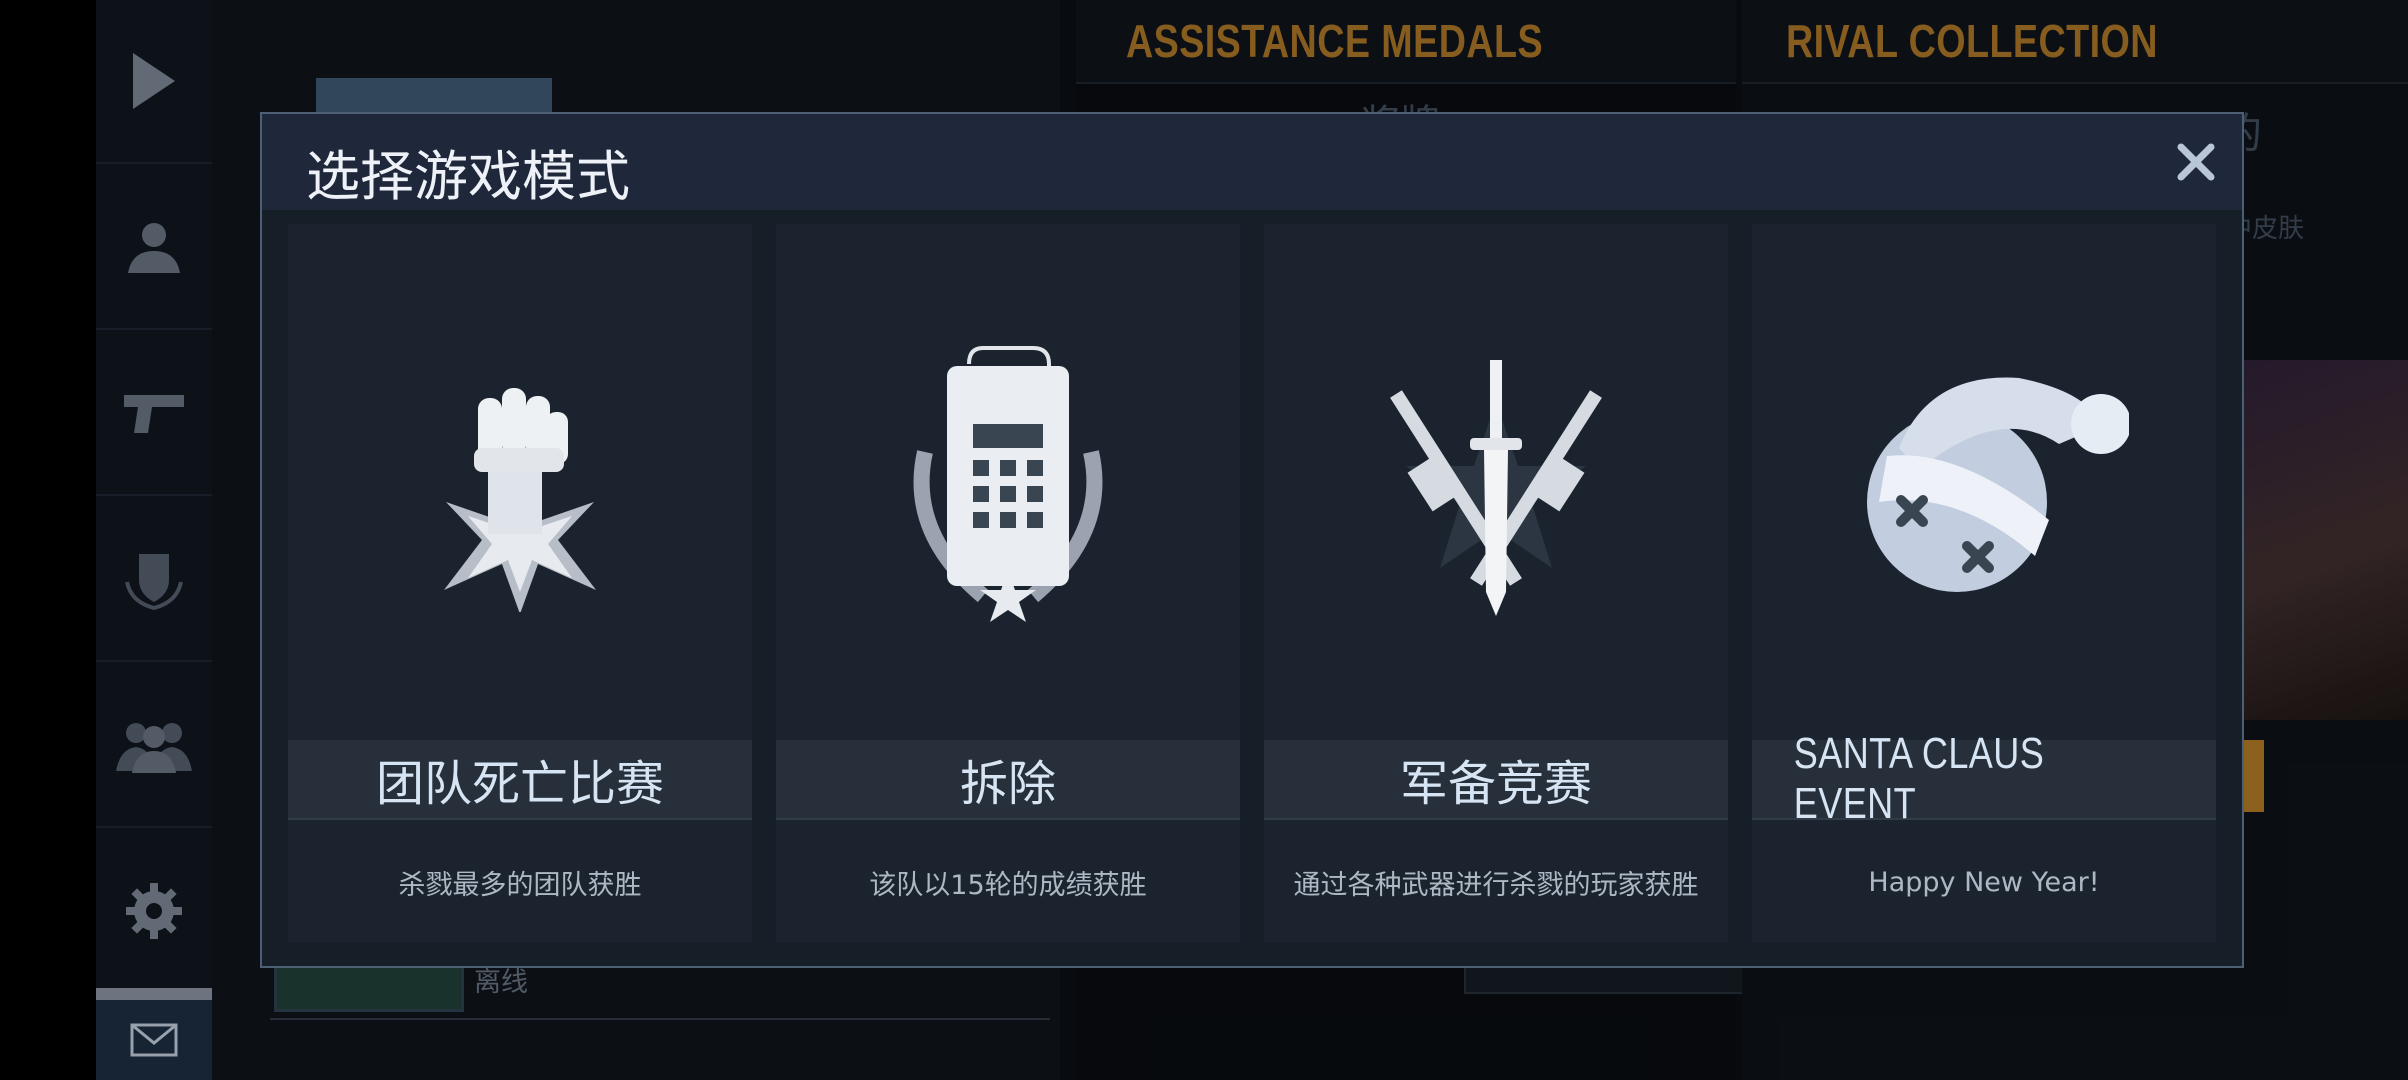 This screenshot has width=2408, height=1080. Describe the element at coordinates (1008, 885) in the screenshot. I see `mode-description: 该队以15轮的成绩获胜` at that location.